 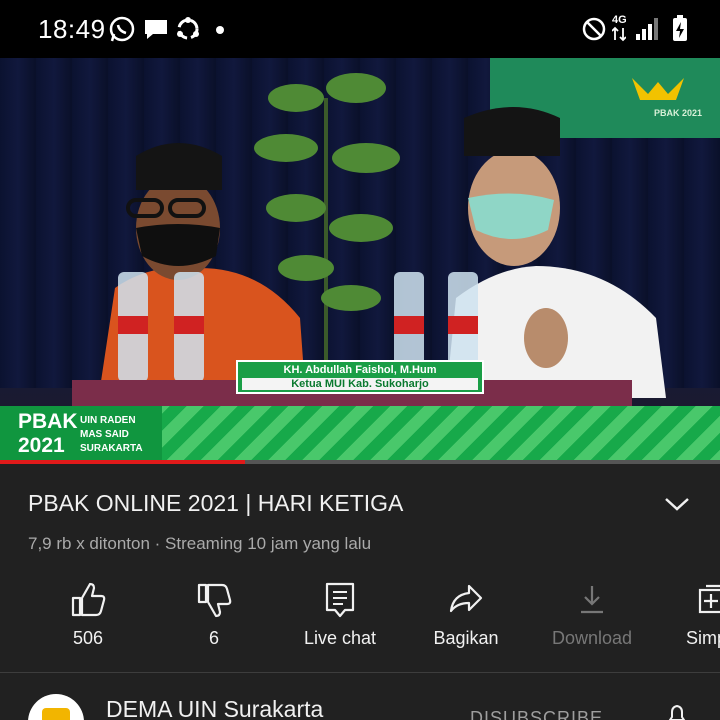 I want to click on download-button: Download, so click(x=592, y=617).